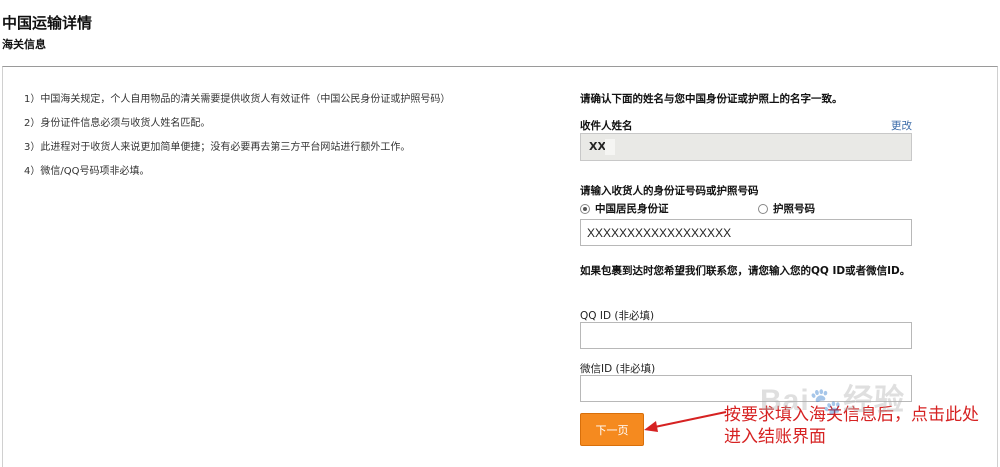 The width and height of the screenshot is (1000, 467). Describe the element at coordinates (24, 44) in the screenshot. I see `section-subtitle: 海关信息` at that location.